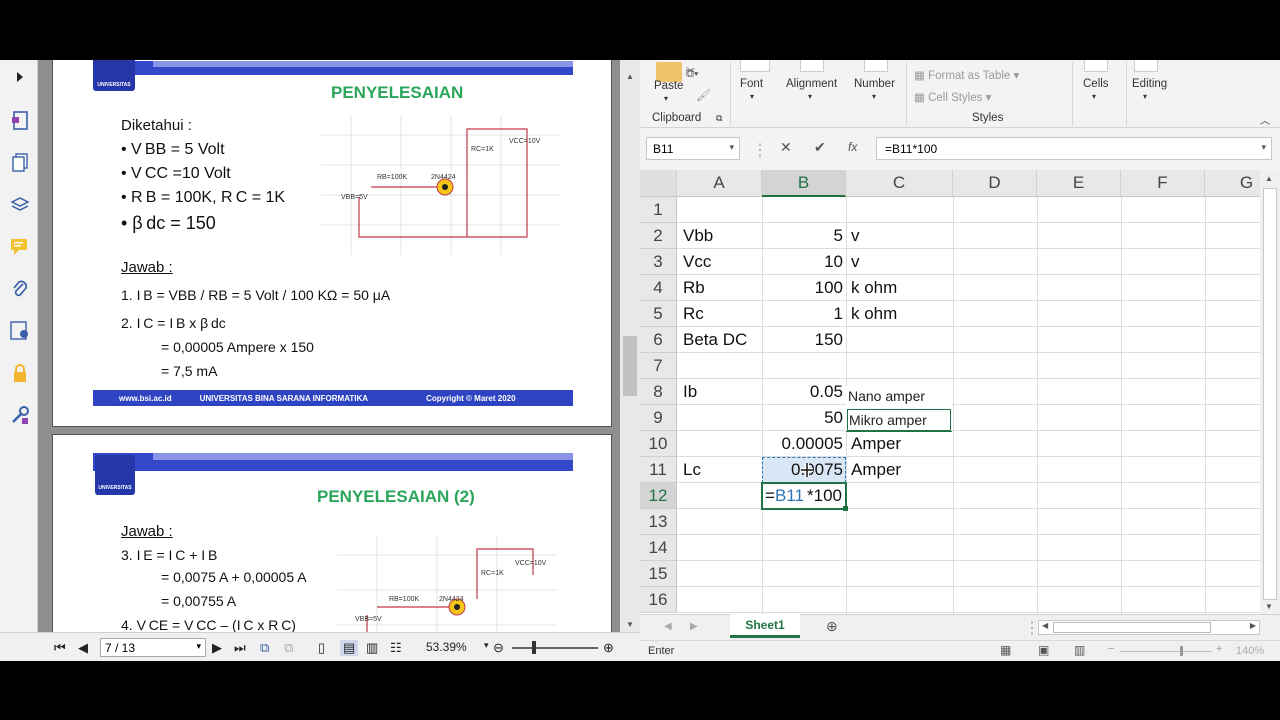 This screenshot has height=720, width=1280. Describe the element at coordinates (874, 314) in the screenshot. I see `cell-c5: k ohm` at that location.